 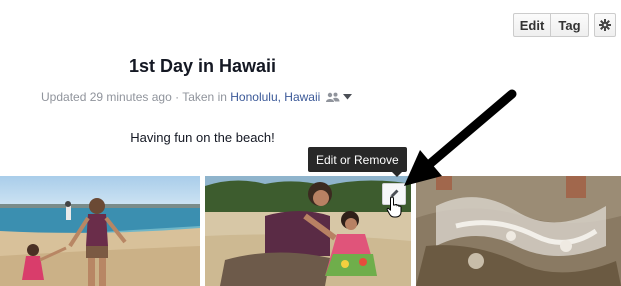 I want to click on album-description: Having fun on the beach!, so click(x=202, y=137).